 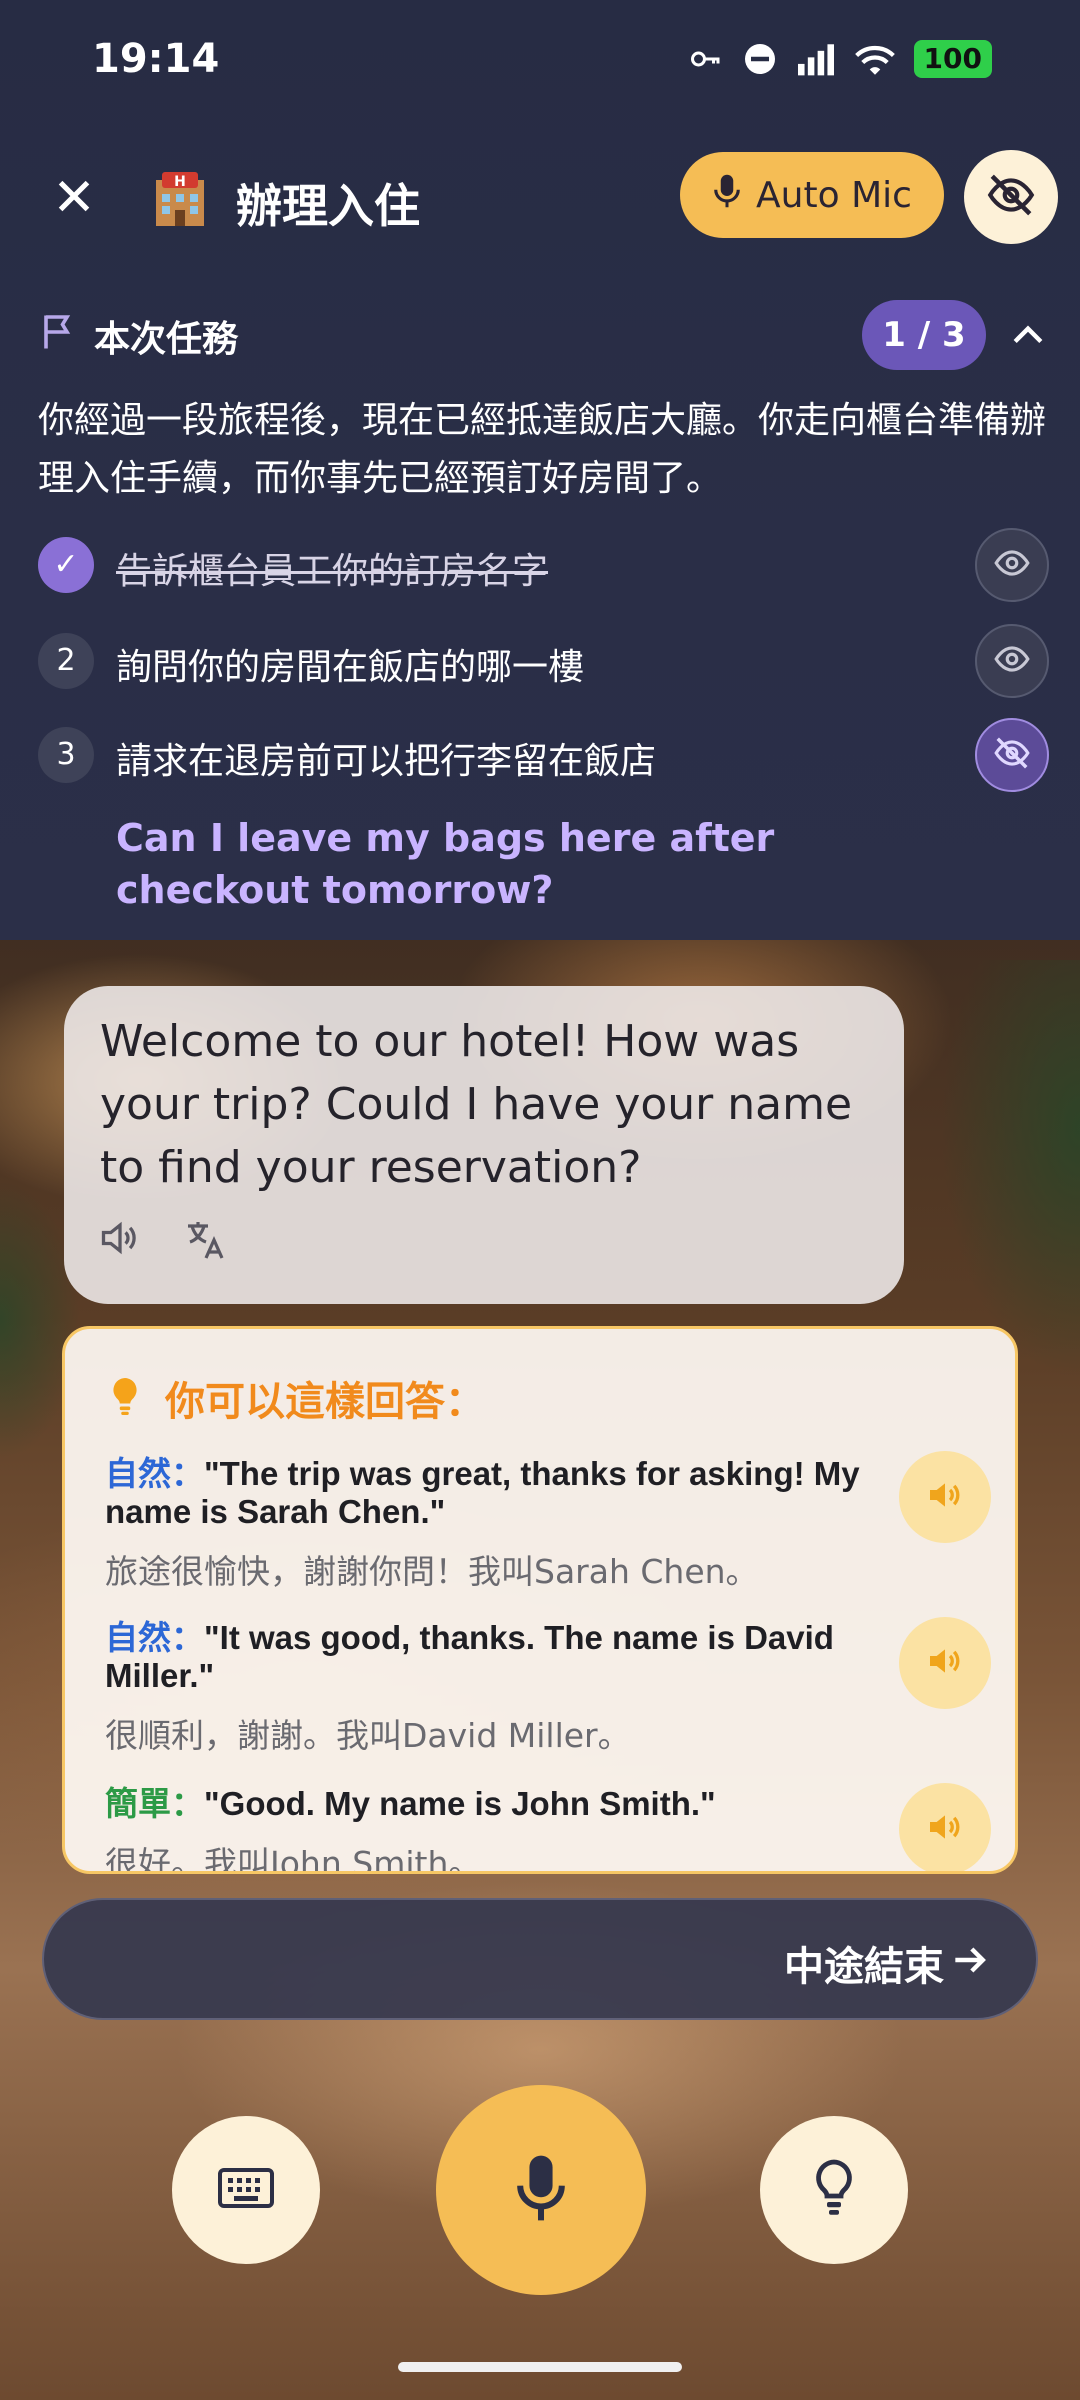 I want to click on suggestion-text: "Good. My name is John Smith.", so click(x=460, y=1803).